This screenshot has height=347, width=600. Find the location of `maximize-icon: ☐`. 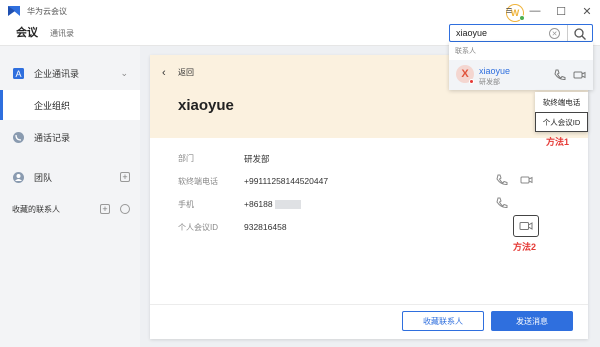

maximize-icon: ☐ is located at coordinates (561, 11).